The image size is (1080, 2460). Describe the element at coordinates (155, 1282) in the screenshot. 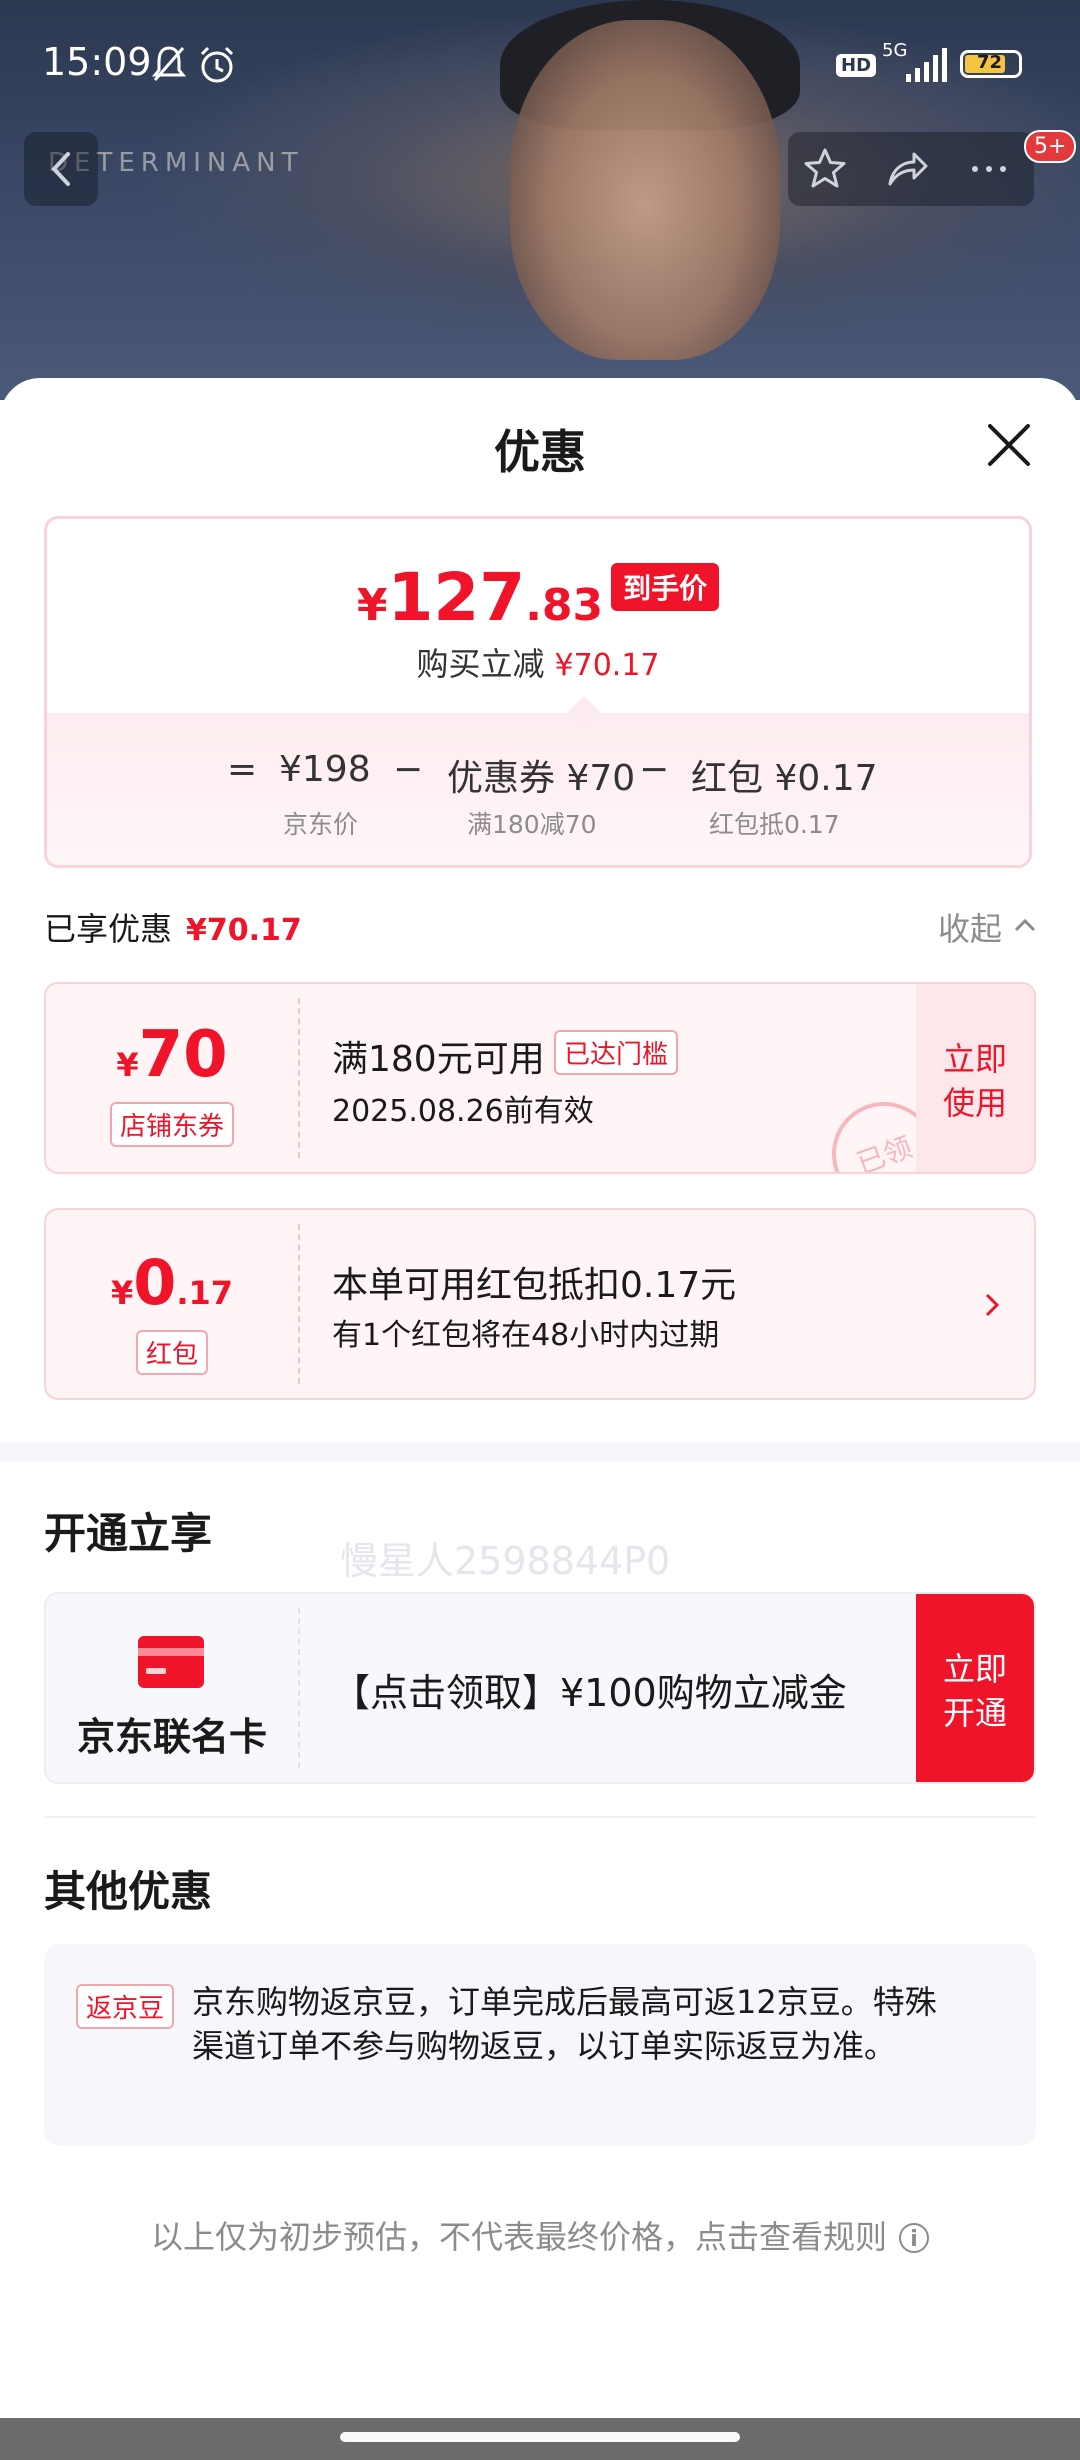

I see `redpacket-int: 0` at that location.